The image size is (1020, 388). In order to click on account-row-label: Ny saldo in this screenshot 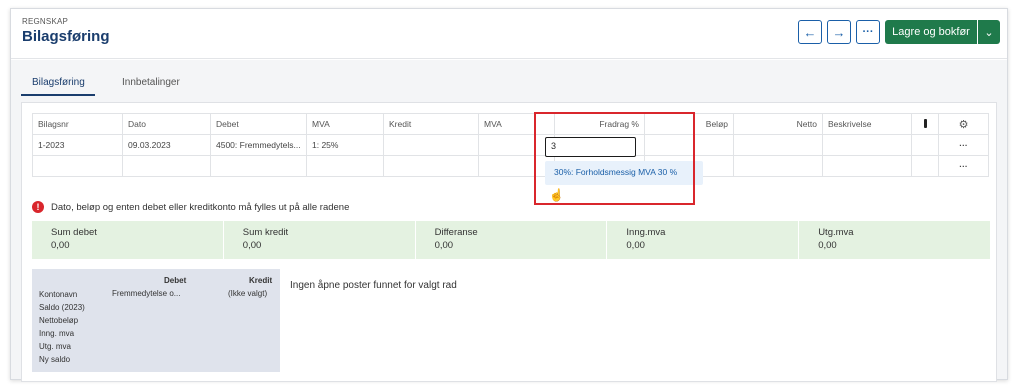, I will do `click(55, 359)`.